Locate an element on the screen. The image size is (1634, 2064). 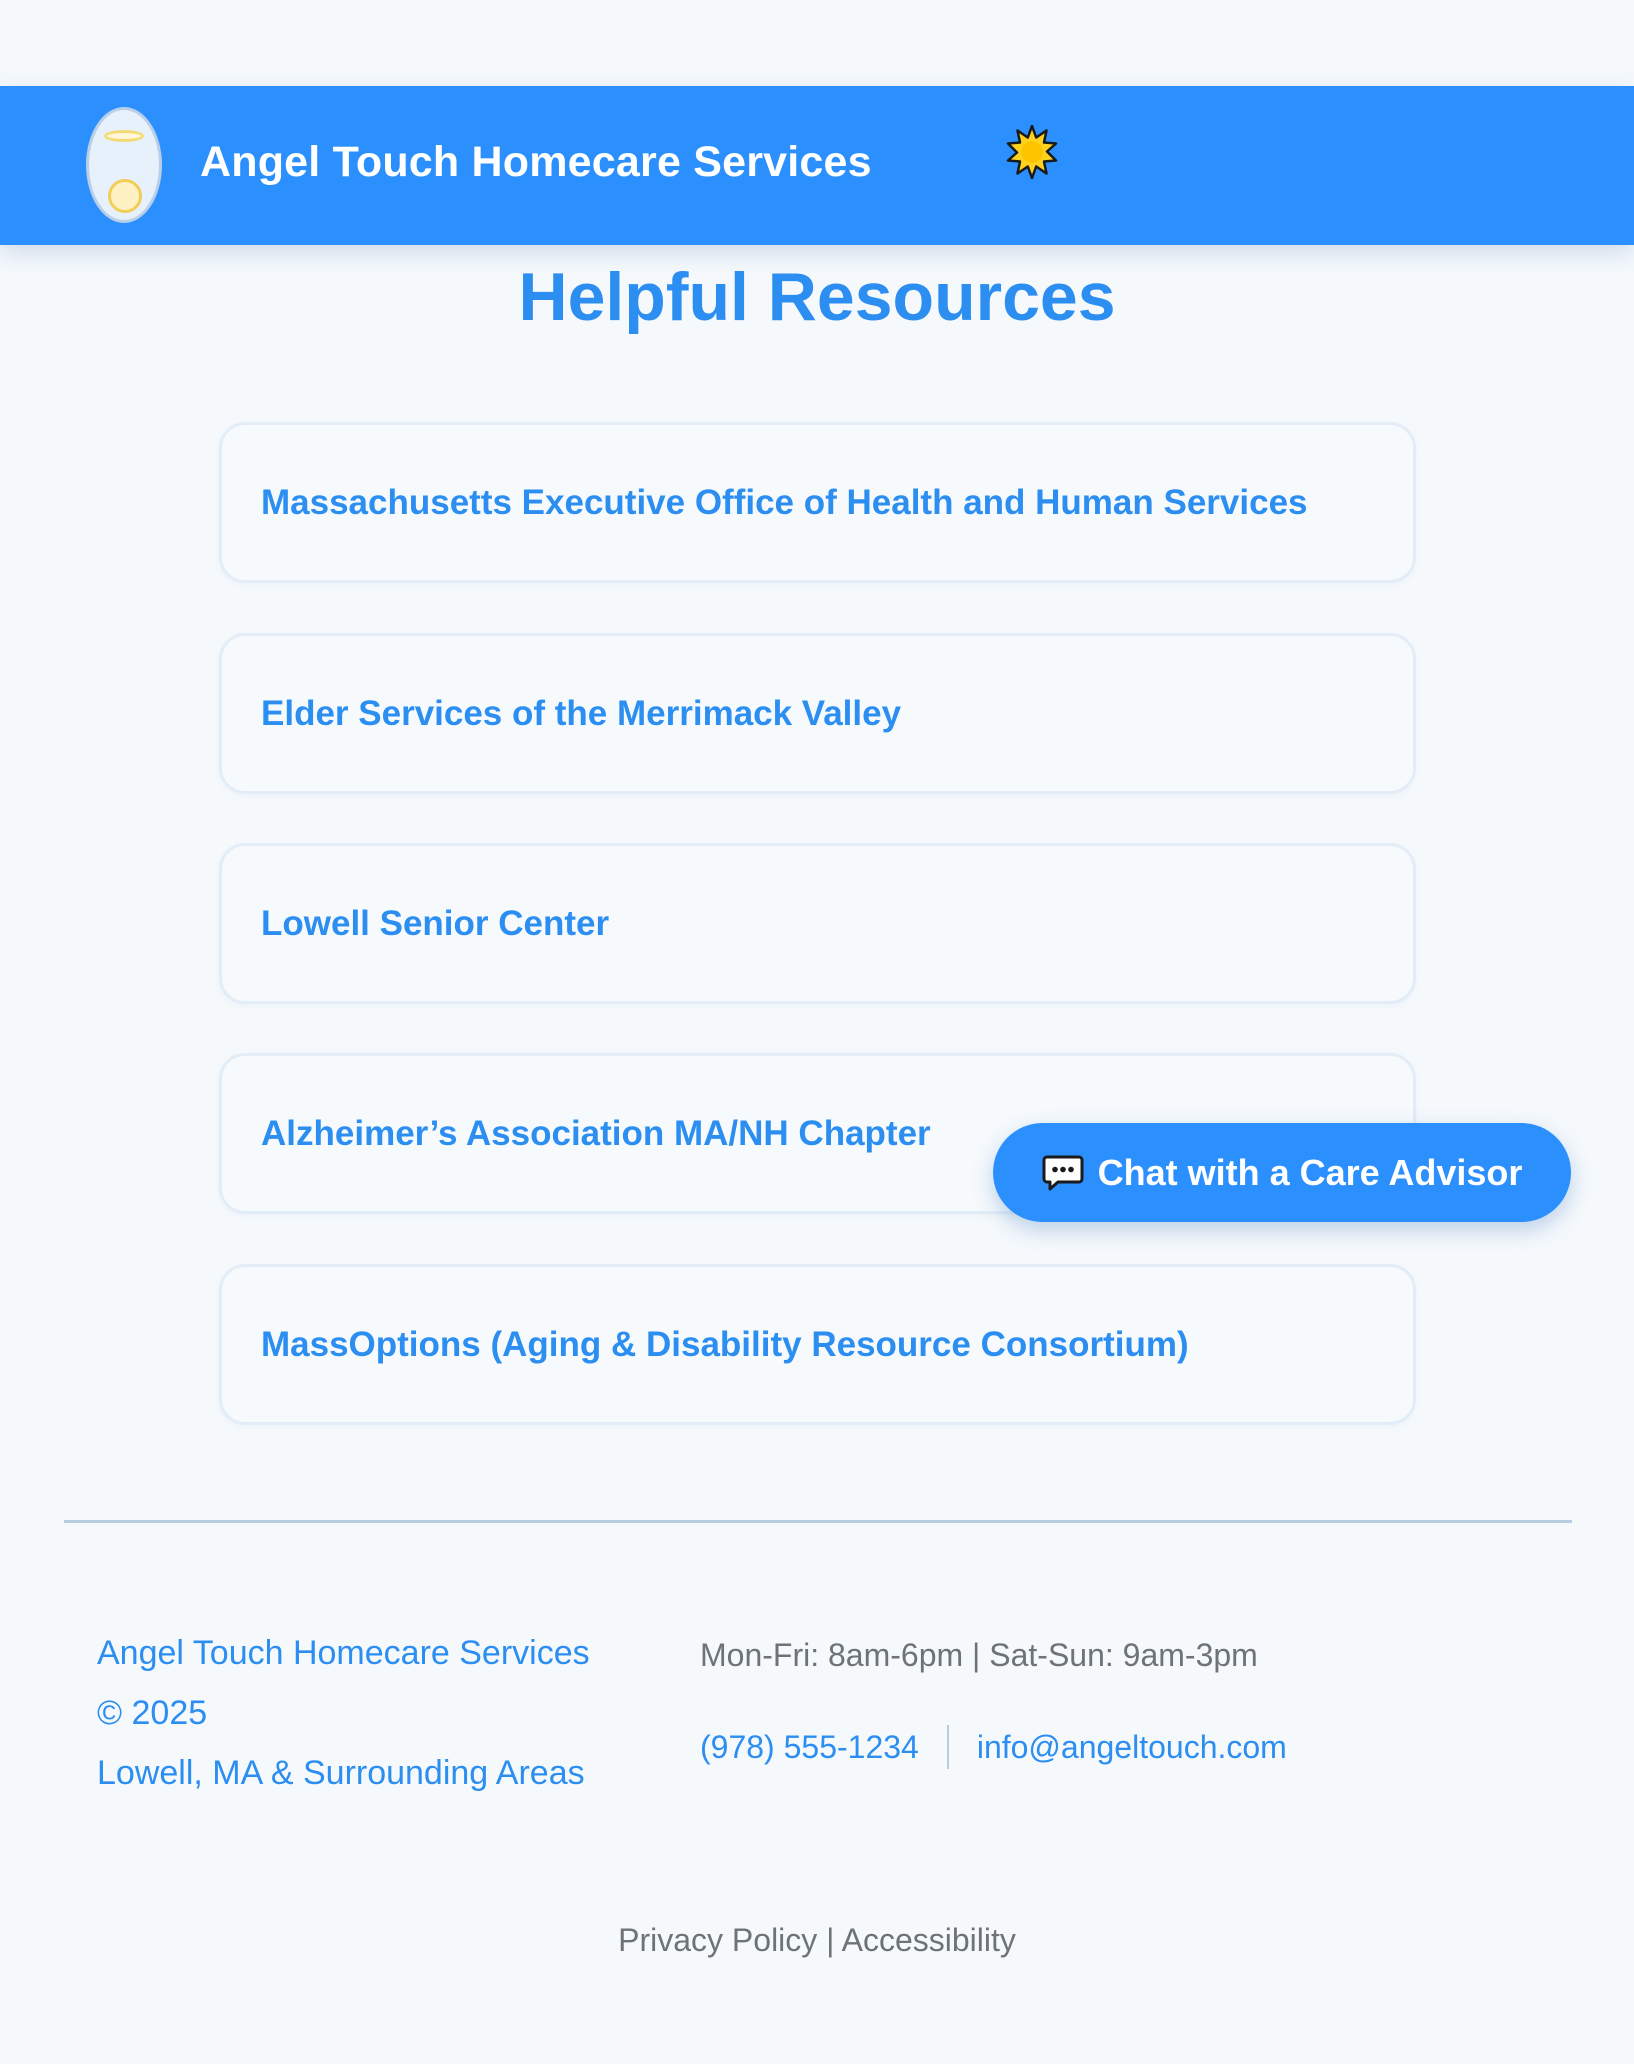
chat-button-label: Chat with a Care Advisor is located at coordinates (1310, 1172).